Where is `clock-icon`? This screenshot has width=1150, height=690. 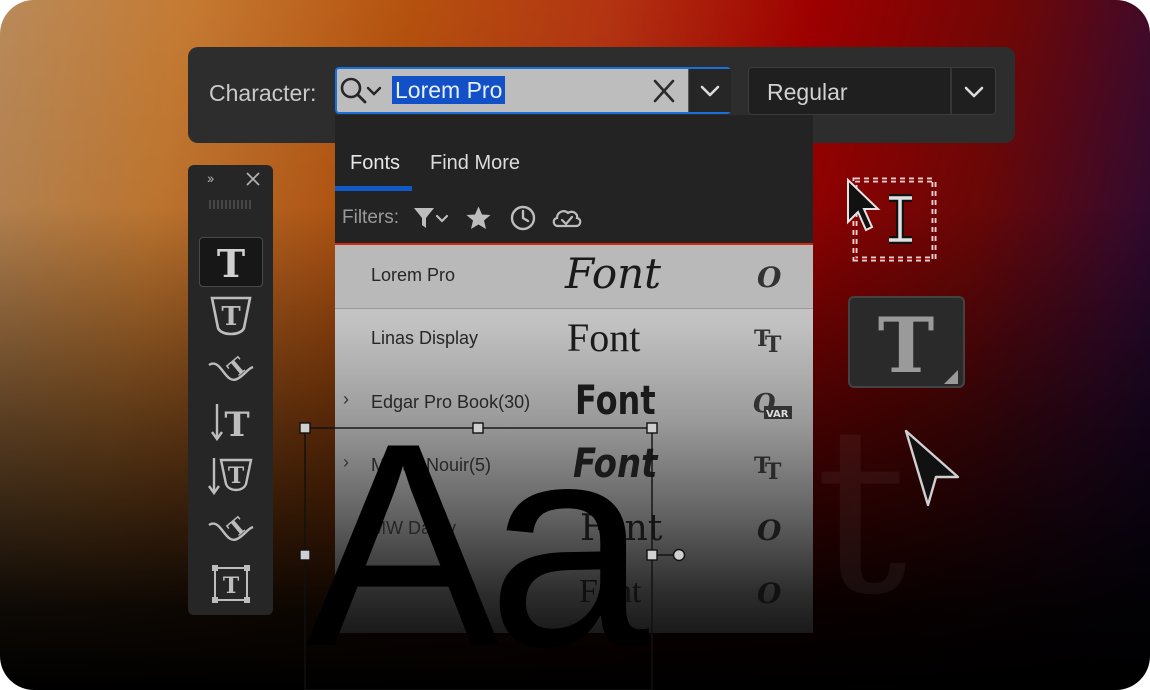
clock-icon is located at coordinates (523, 218).